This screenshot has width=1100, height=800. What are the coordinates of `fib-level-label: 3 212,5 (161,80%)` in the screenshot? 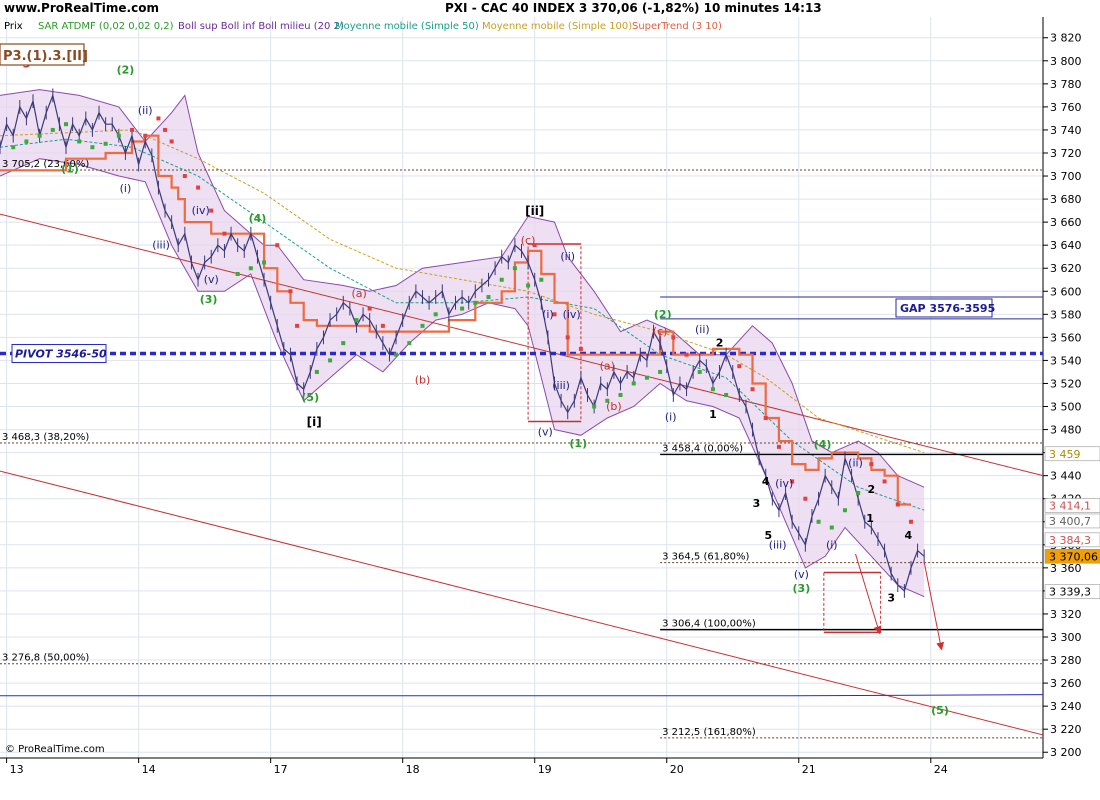 It's located at (709, 732).